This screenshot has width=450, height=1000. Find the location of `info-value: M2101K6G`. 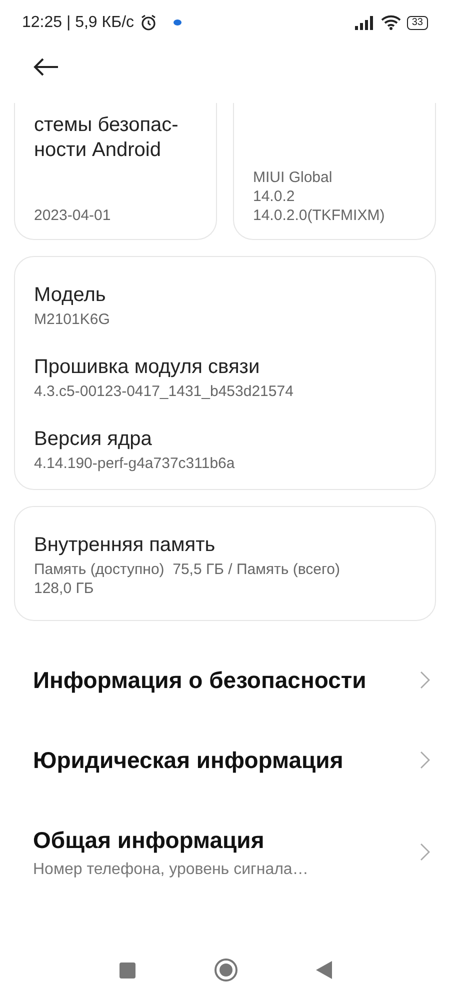

info-value: M2101K6G is located at coordinates (72, 319).